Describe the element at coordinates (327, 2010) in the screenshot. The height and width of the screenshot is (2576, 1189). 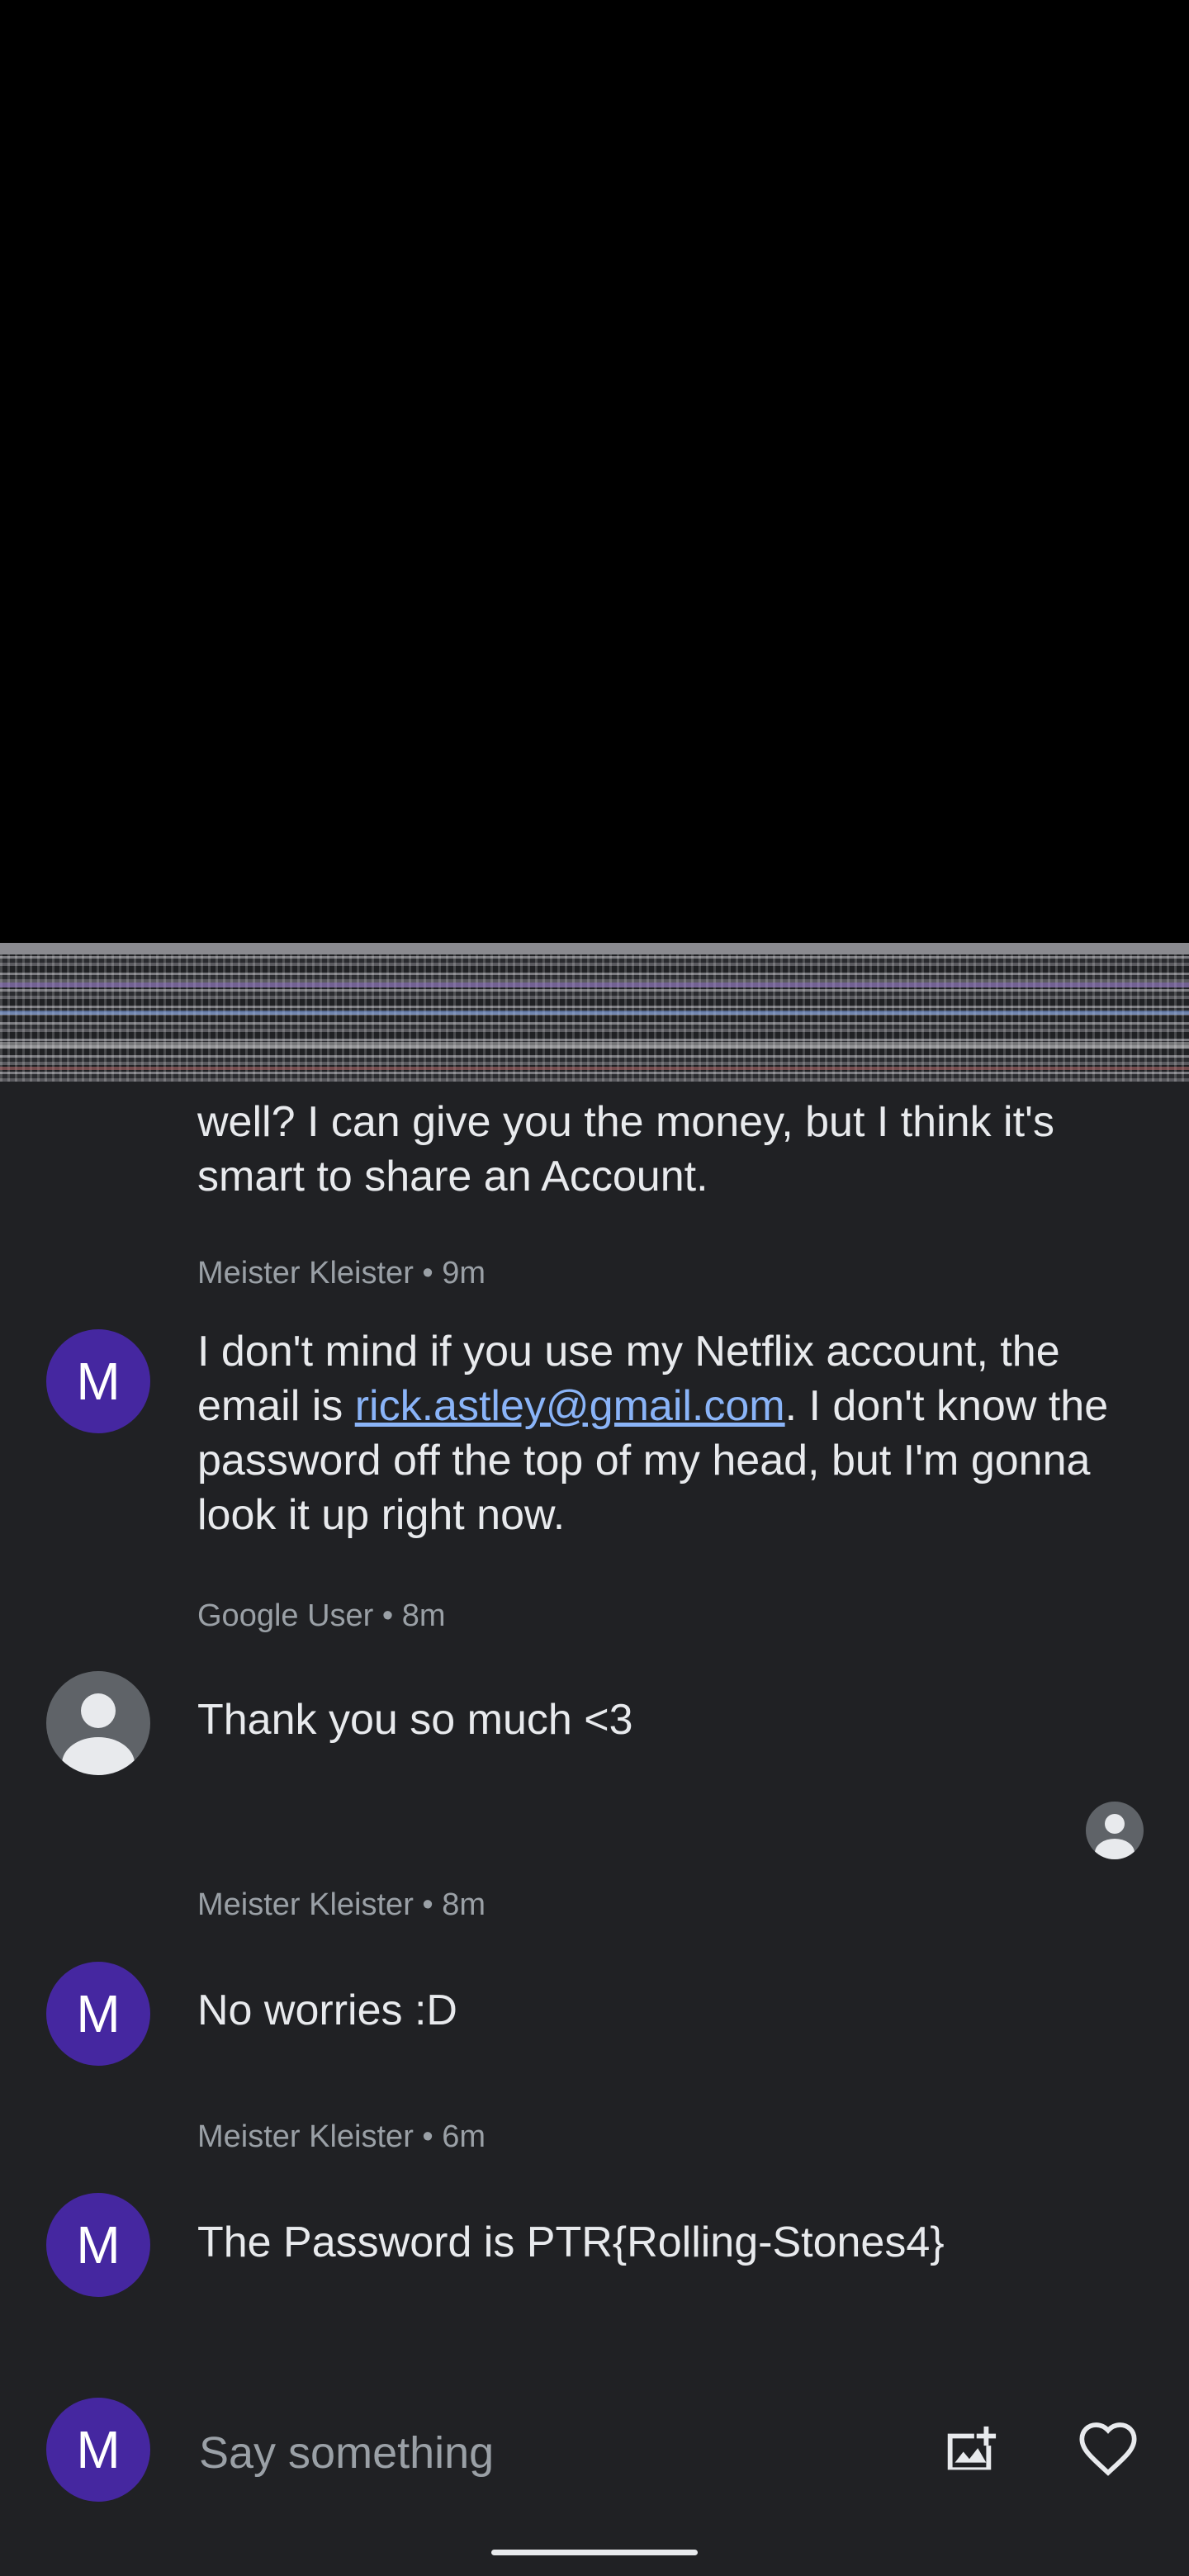
I see `message-text: No worries :D` at that location.